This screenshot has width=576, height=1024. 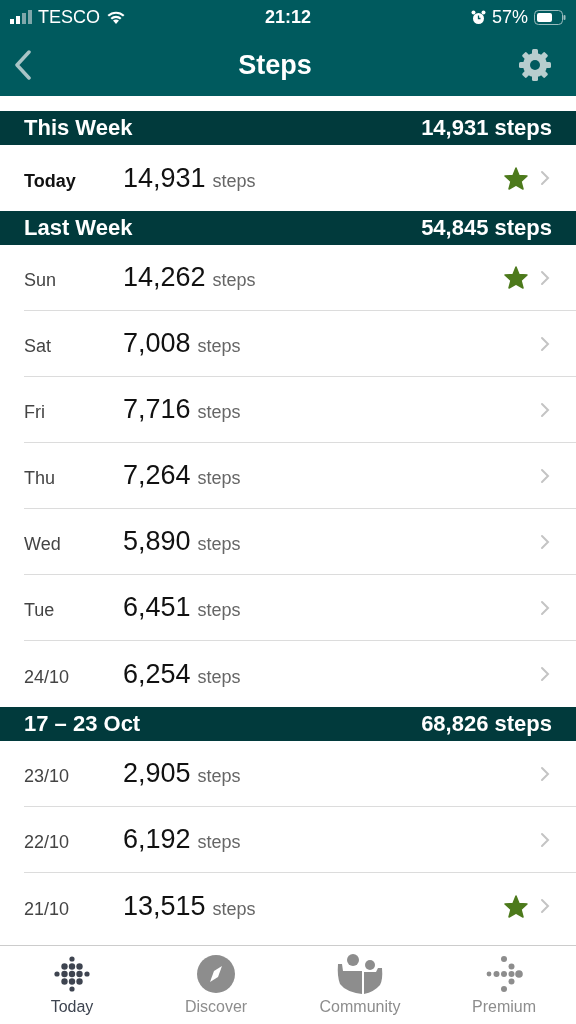 I want to click on step-count: 6,192, so click(x=157, y=839).